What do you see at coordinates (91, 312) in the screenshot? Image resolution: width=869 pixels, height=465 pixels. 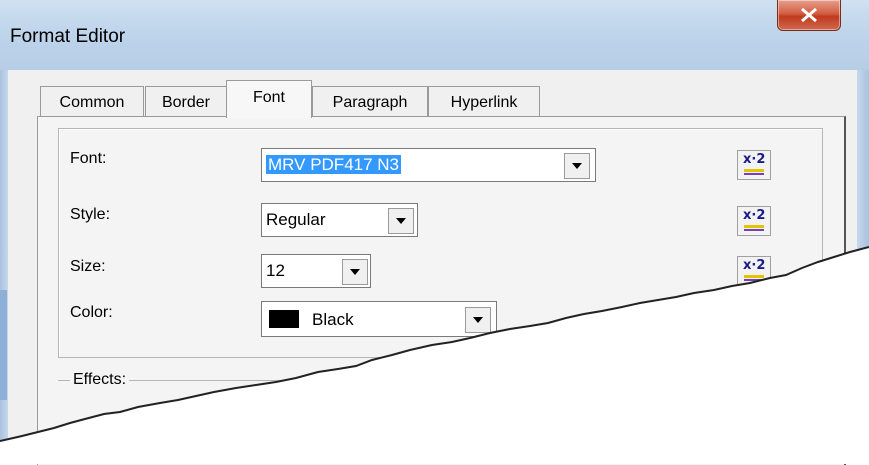 I see `color-label: Color:` at bounding box center [91, 312].